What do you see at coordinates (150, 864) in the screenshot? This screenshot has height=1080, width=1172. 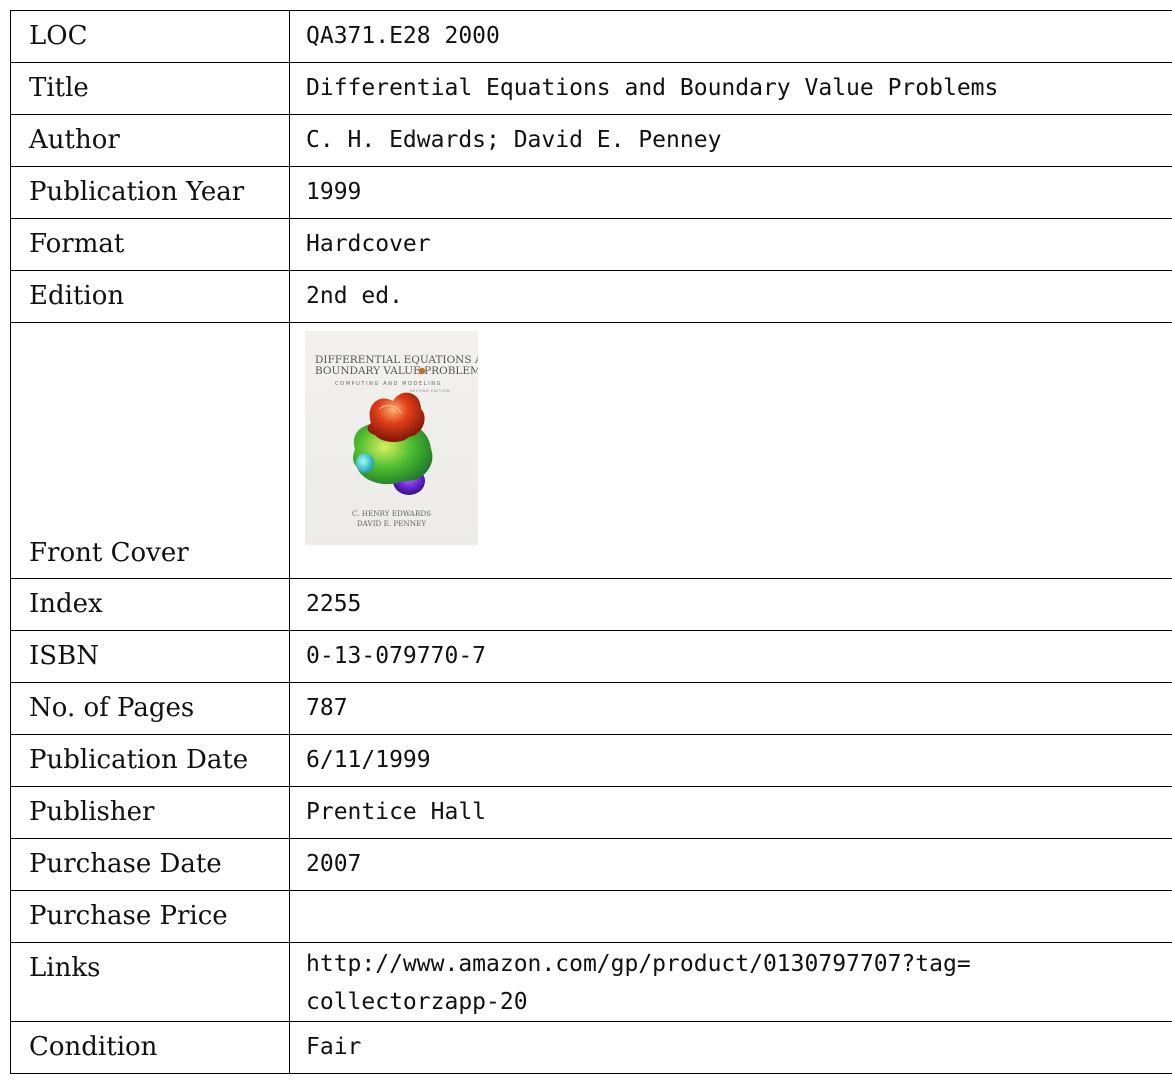 I see `purchase-date-label: Purchase Date` at bounding box center [150, 864].